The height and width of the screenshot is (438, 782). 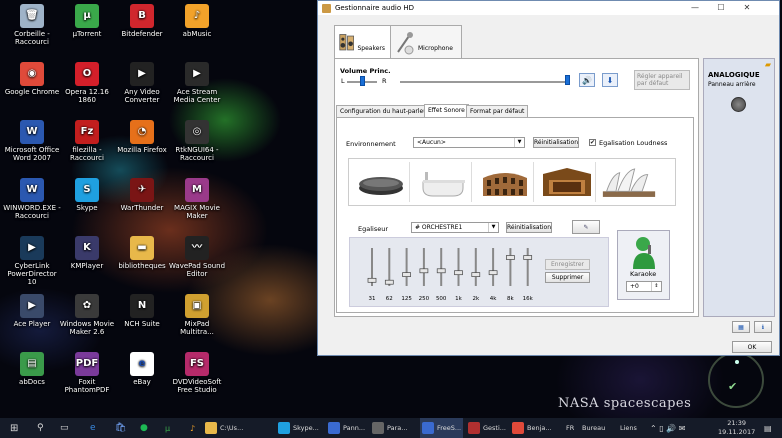 What do you see at coordinates (592, 142) in the screenshot?
I see `loudness-checkbox: ✔` at bounding box center [592, 142].